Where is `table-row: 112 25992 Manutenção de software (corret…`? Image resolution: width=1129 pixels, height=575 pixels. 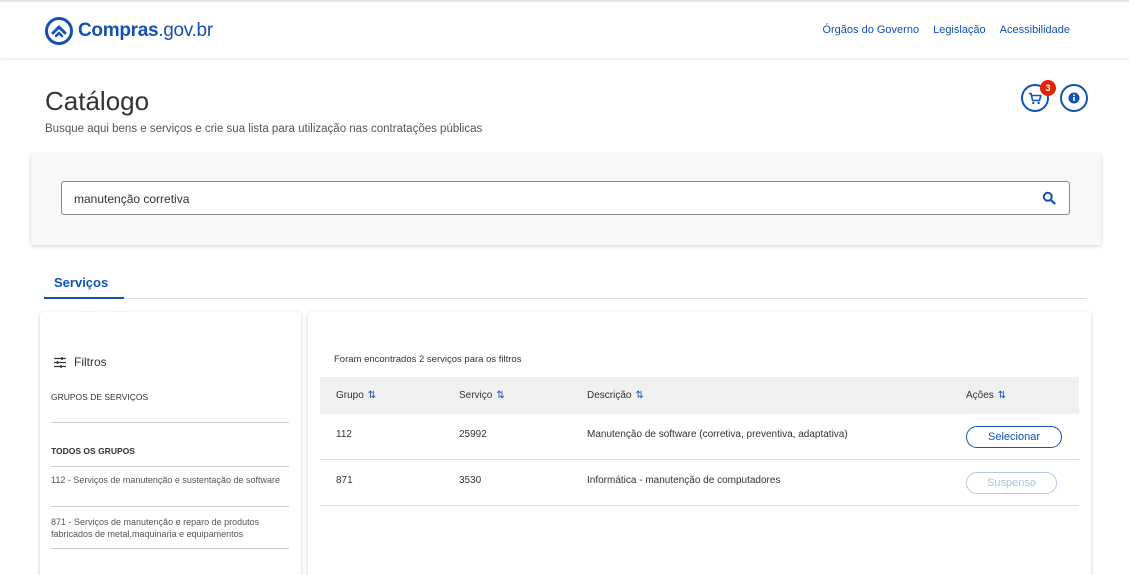
table-row: 112 25992 Manutenção de software (corret… is located at coordinates (699, 437).